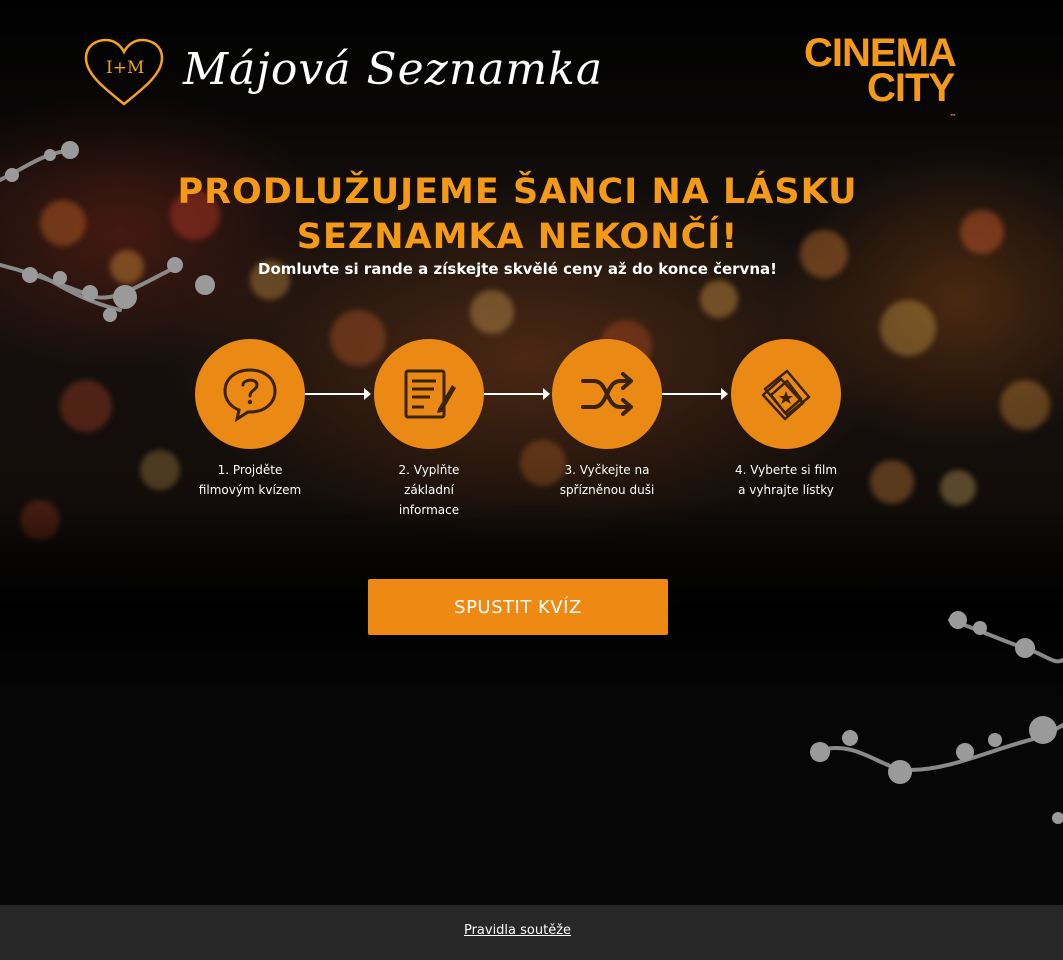 The image size is (1063, 960). What do you see at coordinates (911, 88) in the screenshot?
I see `brand-line-2: CITY` at bounding box center [911, 88].